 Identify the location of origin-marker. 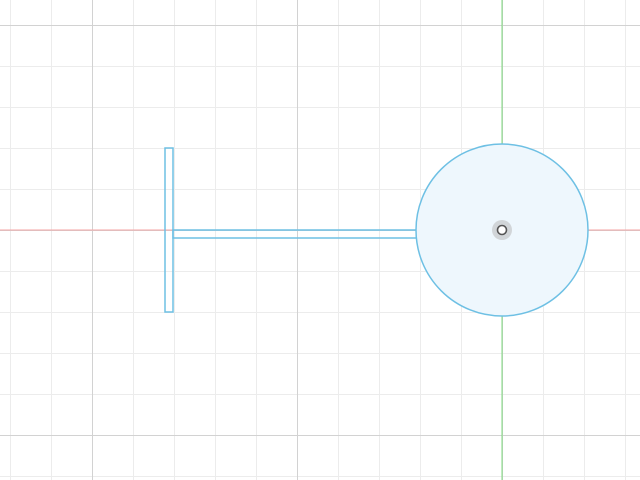
(502, 230).